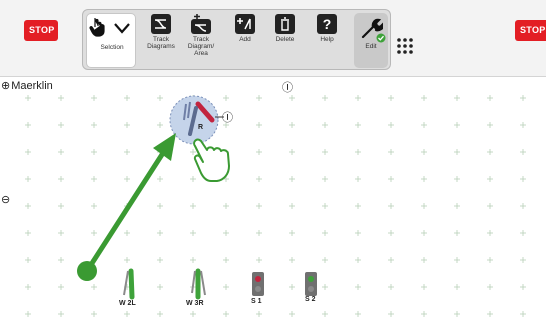  What do you see at coordinates (5, 86) in the screenshot?
I see `zoom-in-icon: ⊕` at bounding box center [5, 86].